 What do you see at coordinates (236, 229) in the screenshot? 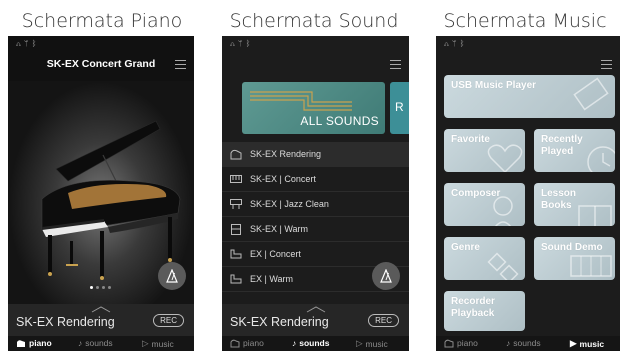
I see `upright-piano-icon` at bounding box center [236, 229].